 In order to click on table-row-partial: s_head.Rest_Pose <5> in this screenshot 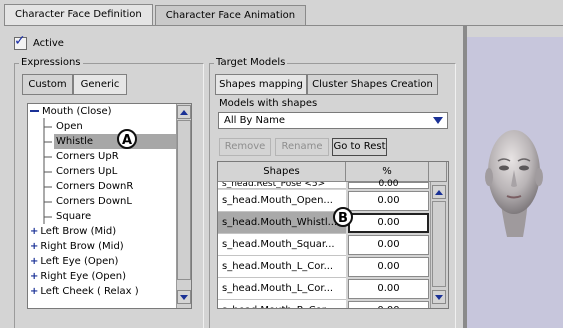, I will do `click(282, 185)`.